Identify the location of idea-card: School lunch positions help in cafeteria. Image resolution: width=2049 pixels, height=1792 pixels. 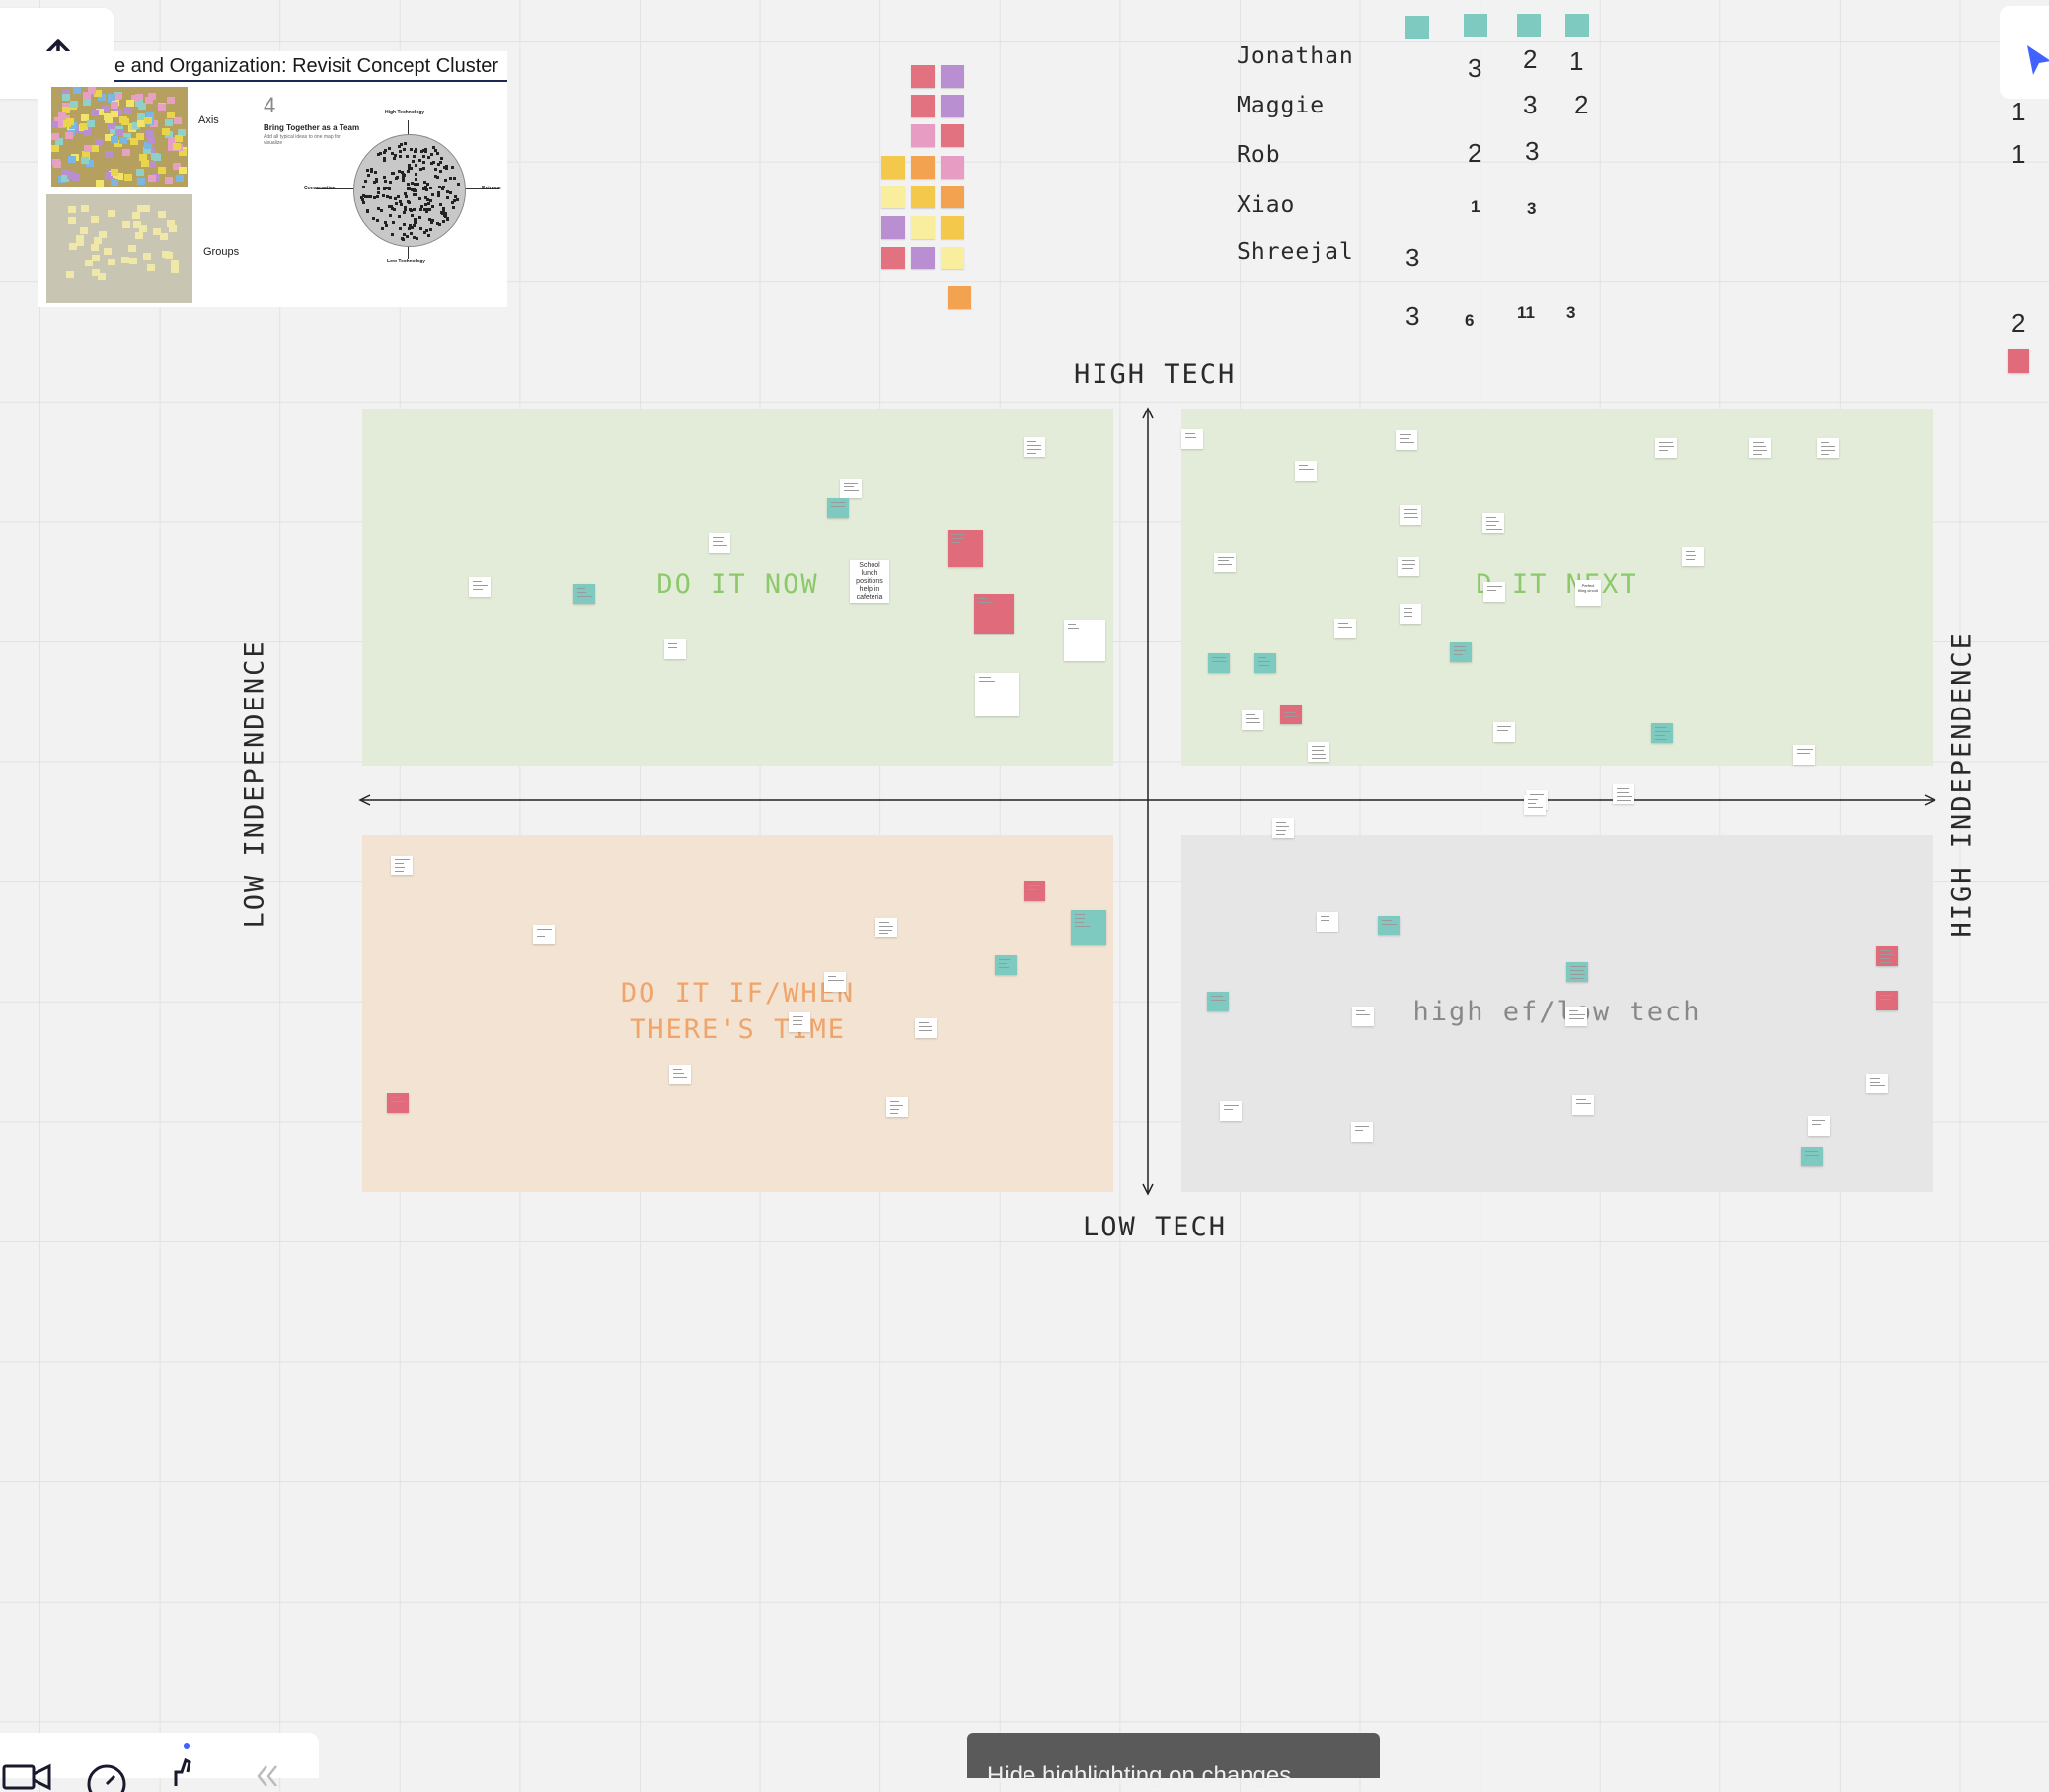
(869, 581).